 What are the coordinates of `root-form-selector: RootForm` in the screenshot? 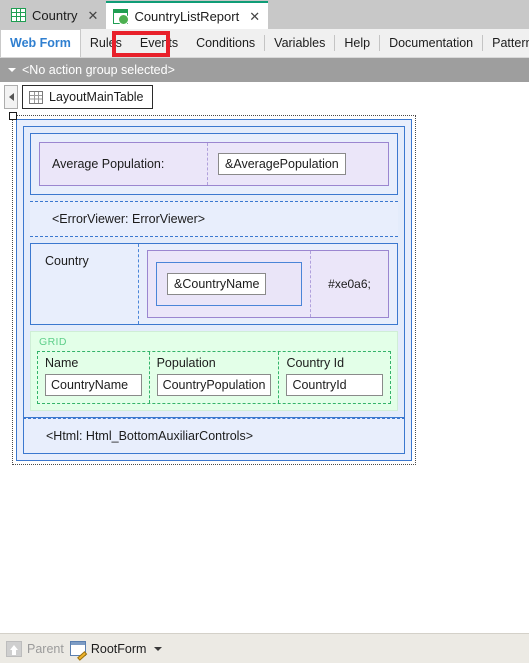 It's located at (116, 648).